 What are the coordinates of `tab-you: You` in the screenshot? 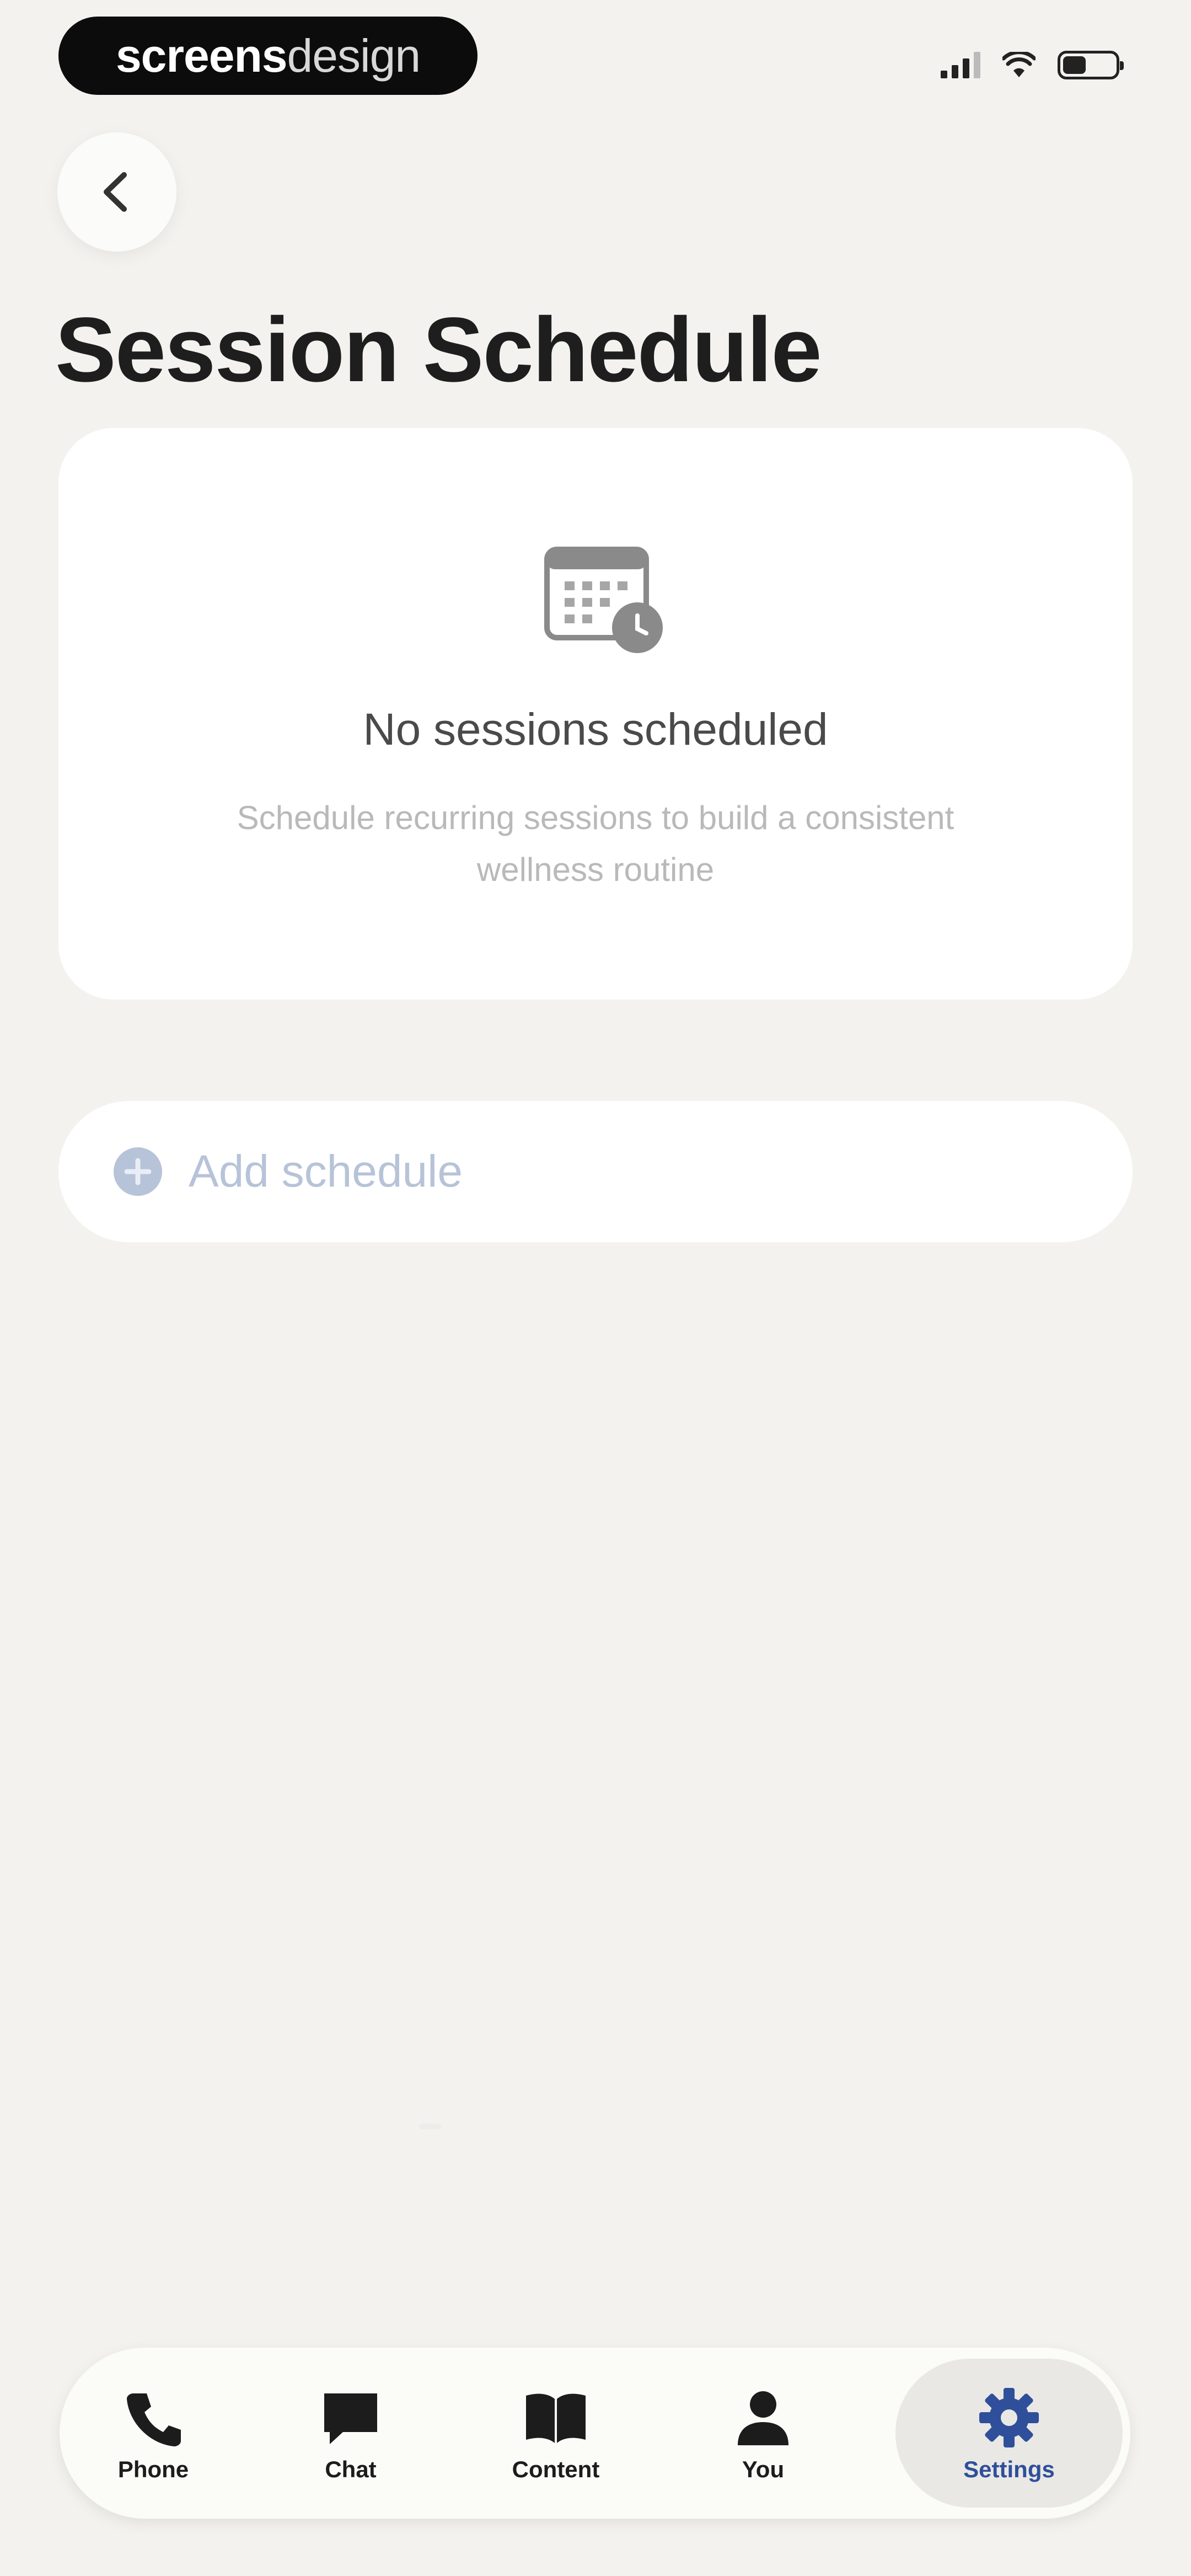 It's located at (763, 2433).